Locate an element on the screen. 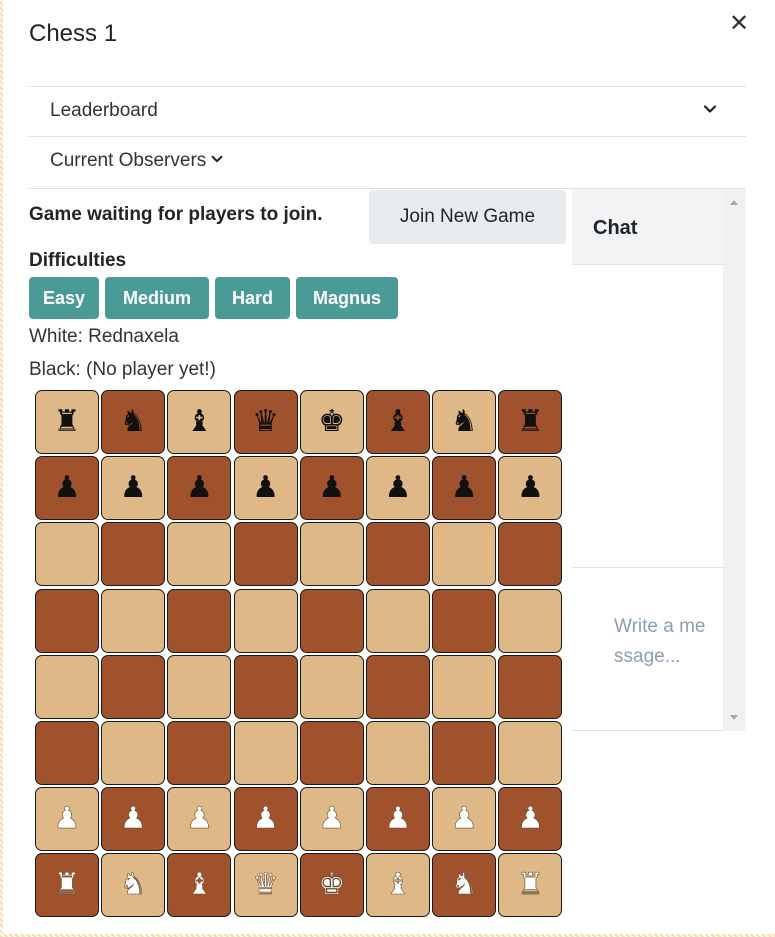 This screenshot has height=937, width=775. black-king-icon: ♚ is located at coordinates (331, 422).